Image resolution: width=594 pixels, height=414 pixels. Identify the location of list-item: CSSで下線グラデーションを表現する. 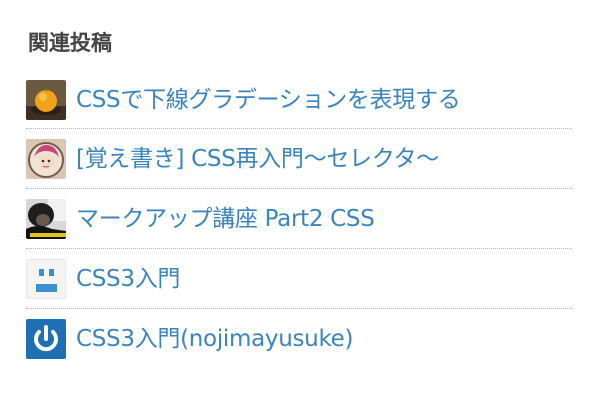
(299, 100).